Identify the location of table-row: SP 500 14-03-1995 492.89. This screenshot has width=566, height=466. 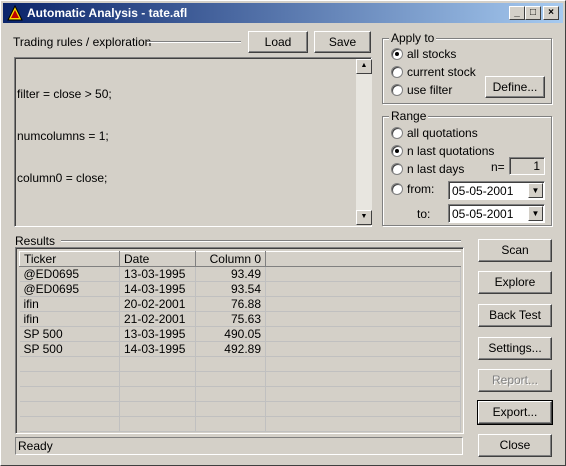
(240, 349).